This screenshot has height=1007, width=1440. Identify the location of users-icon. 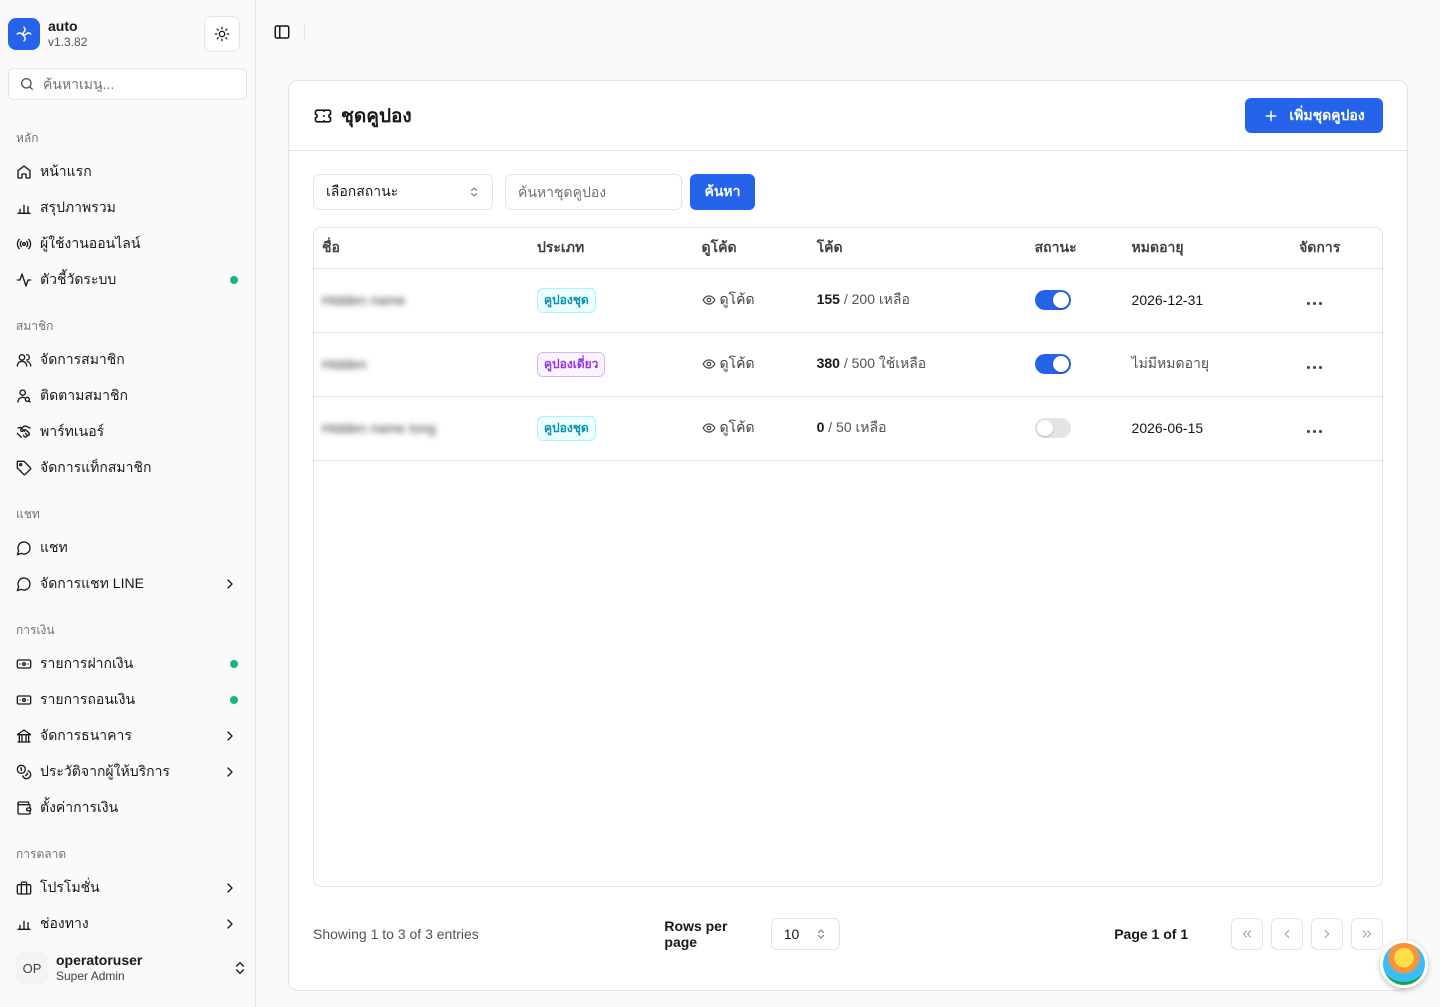
(24, 360).